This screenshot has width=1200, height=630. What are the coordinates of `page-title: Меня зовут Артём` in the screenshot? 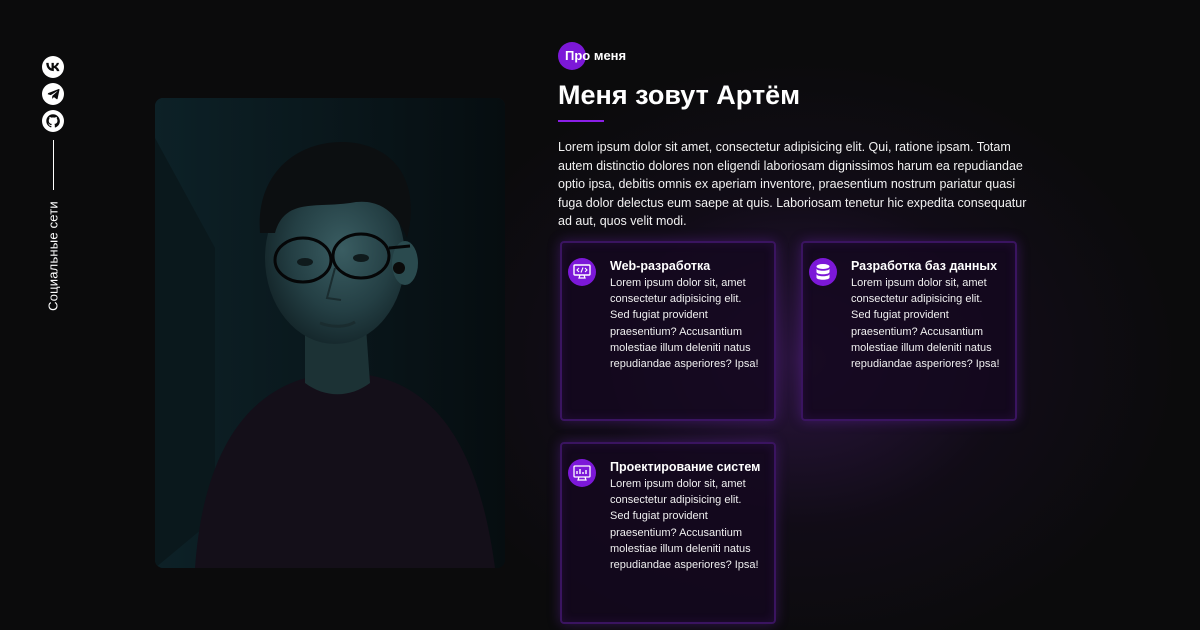 It's located at (679, 95).